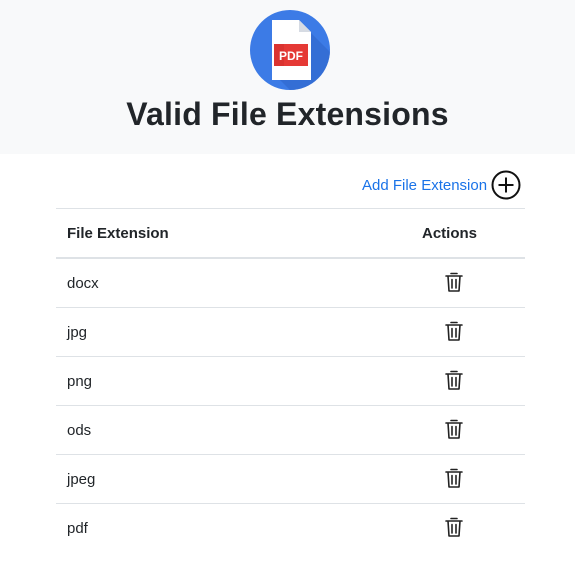  Describe the element at coordinates (83, 283) in the screenshot. I see `extension-cell: docx` at that location.